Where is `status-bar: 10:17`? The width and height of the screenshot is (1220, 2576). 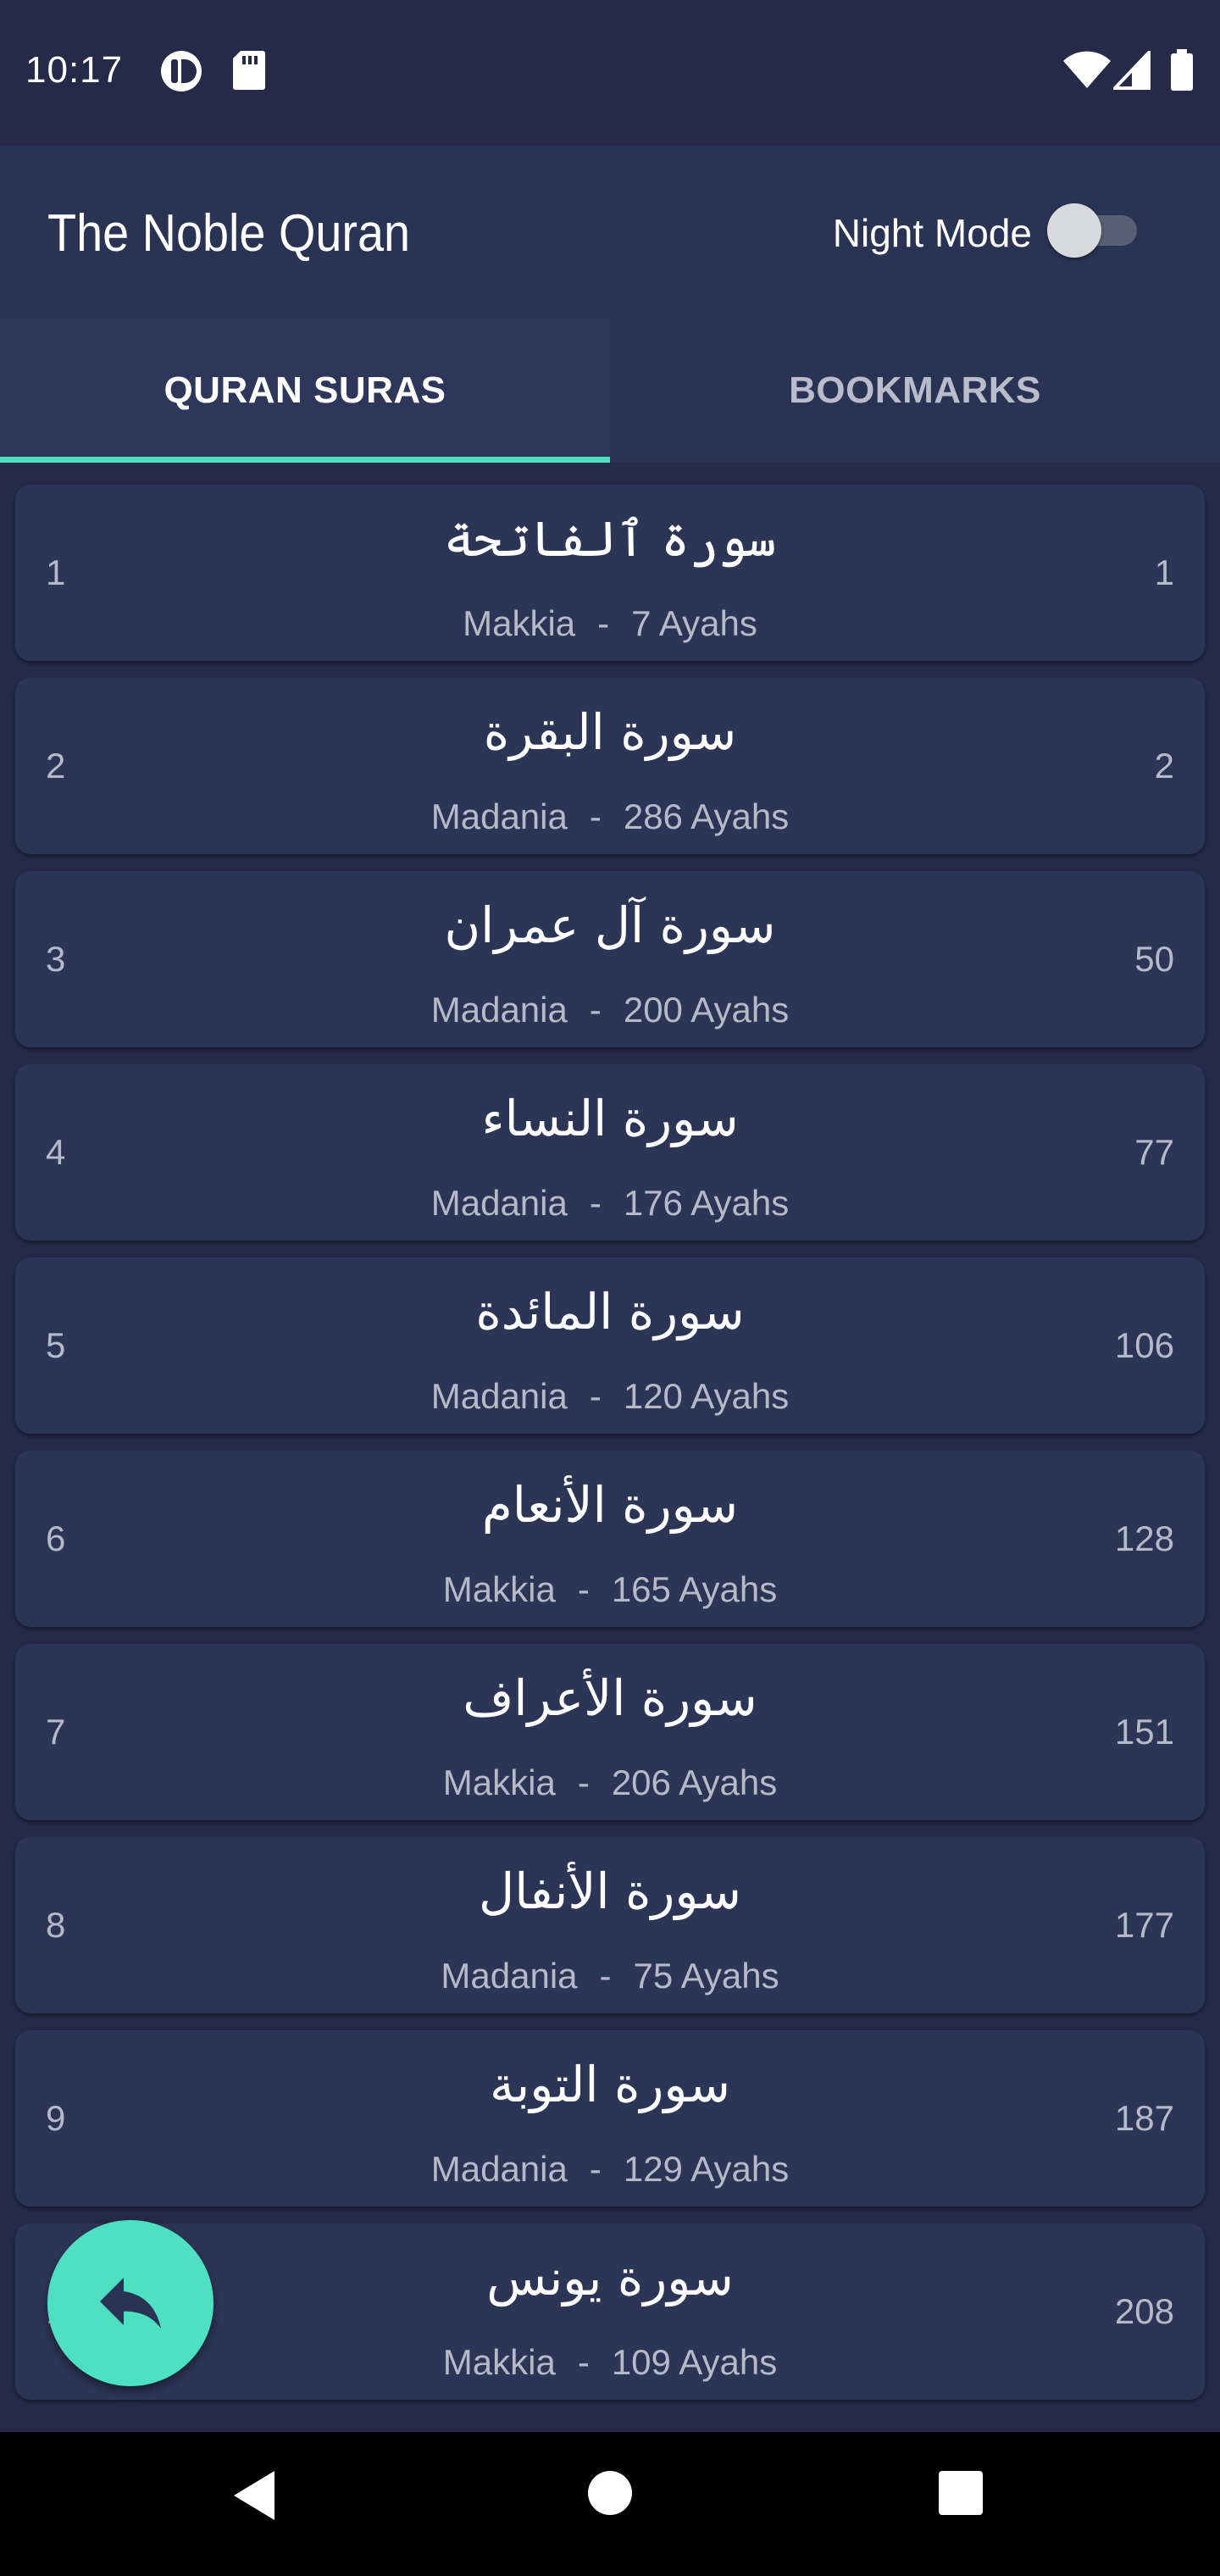
status-bar: 10:17 is located at coordinates (610, 73).